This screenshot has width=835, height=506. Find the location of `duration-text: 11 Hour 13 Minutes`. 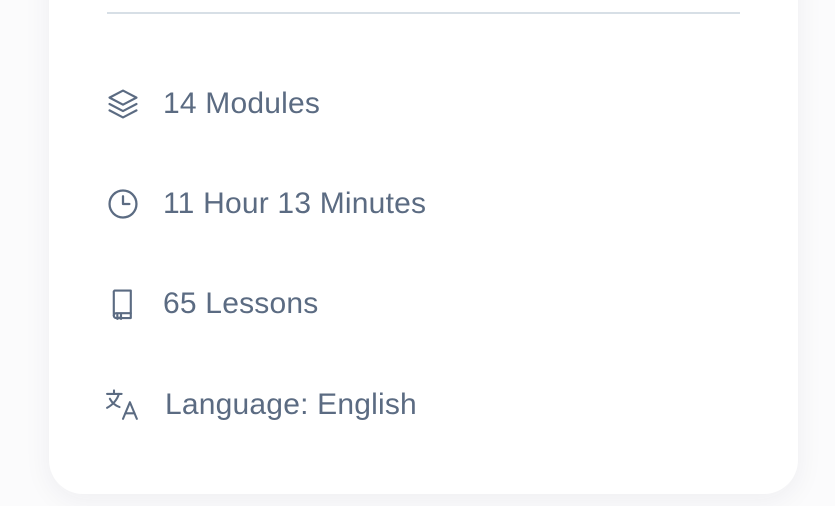

duration-text: 11 Hour 13 Minutes is located at coordinates (295, 203).